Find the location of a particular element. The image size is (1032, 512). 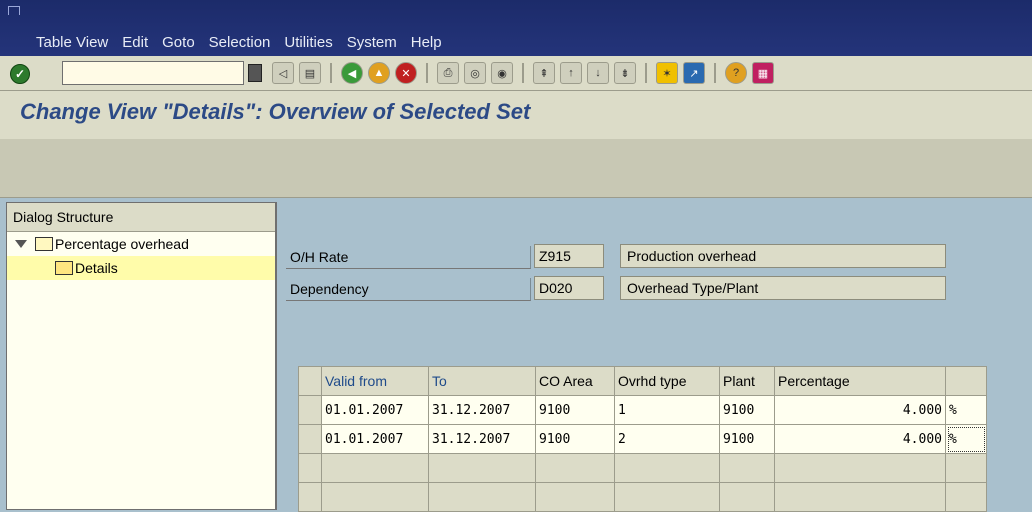

tree-item-percentage-overhead: Percentage overhead is located at coordinates (141, 244).